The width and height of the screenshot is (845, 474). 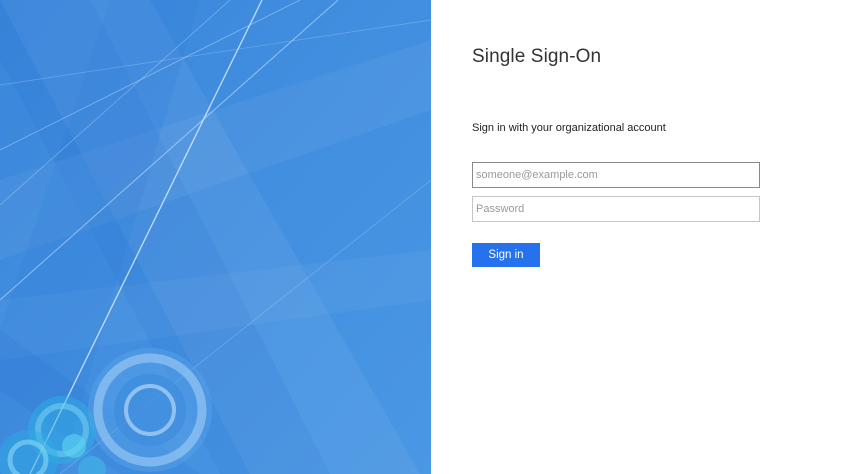 What do you see at coordinates (616, 209) in the screenshot?
I see `password-input` at bounding box center [616, 209].